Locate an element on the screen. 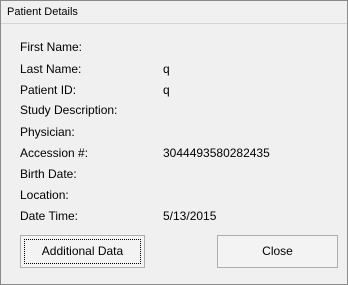 This screenshot has width=348, height=285. additional-data-button: Additional Data is located at coordinates (82, 251).